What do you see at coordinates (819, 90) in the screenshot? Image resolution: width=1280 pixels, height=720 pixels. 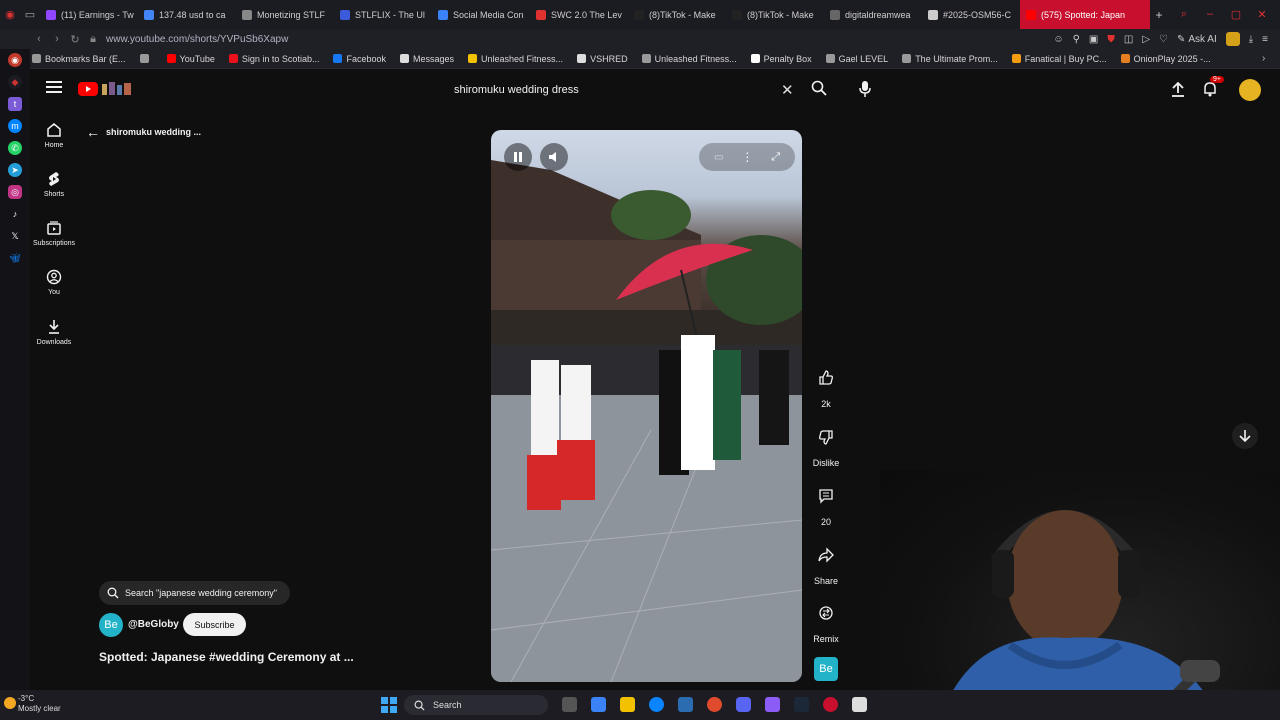 I see `search-button` at bounding box center [819, 90].